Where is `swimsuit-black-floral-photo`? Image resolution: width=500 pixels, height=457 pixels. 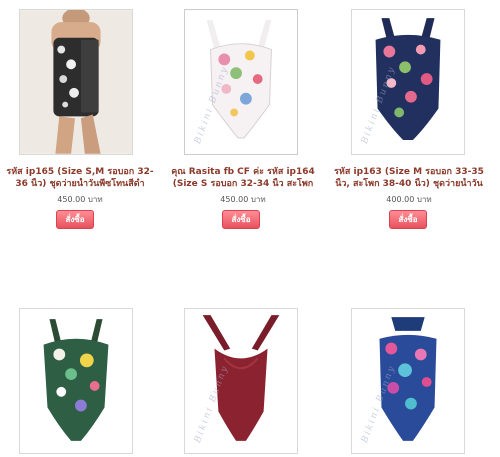
swimsuit-black-floral-photo is located at coordinates (76, 82).